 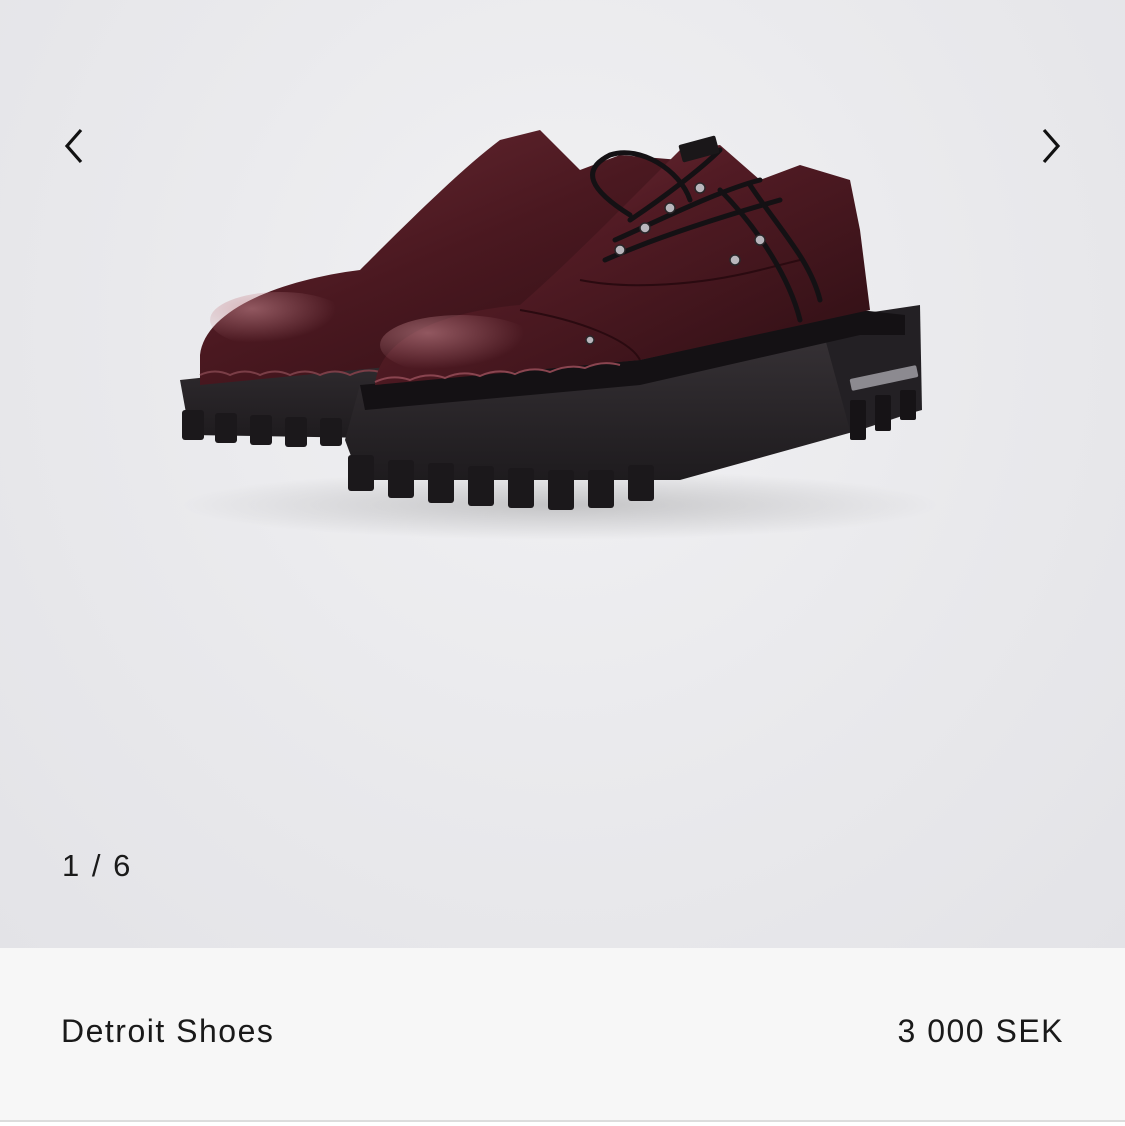 What do you see at coordinates (980, 1031) in the screenshot?
I see `product-price: 3 000 SEK` at bounding box center [980, 1031].